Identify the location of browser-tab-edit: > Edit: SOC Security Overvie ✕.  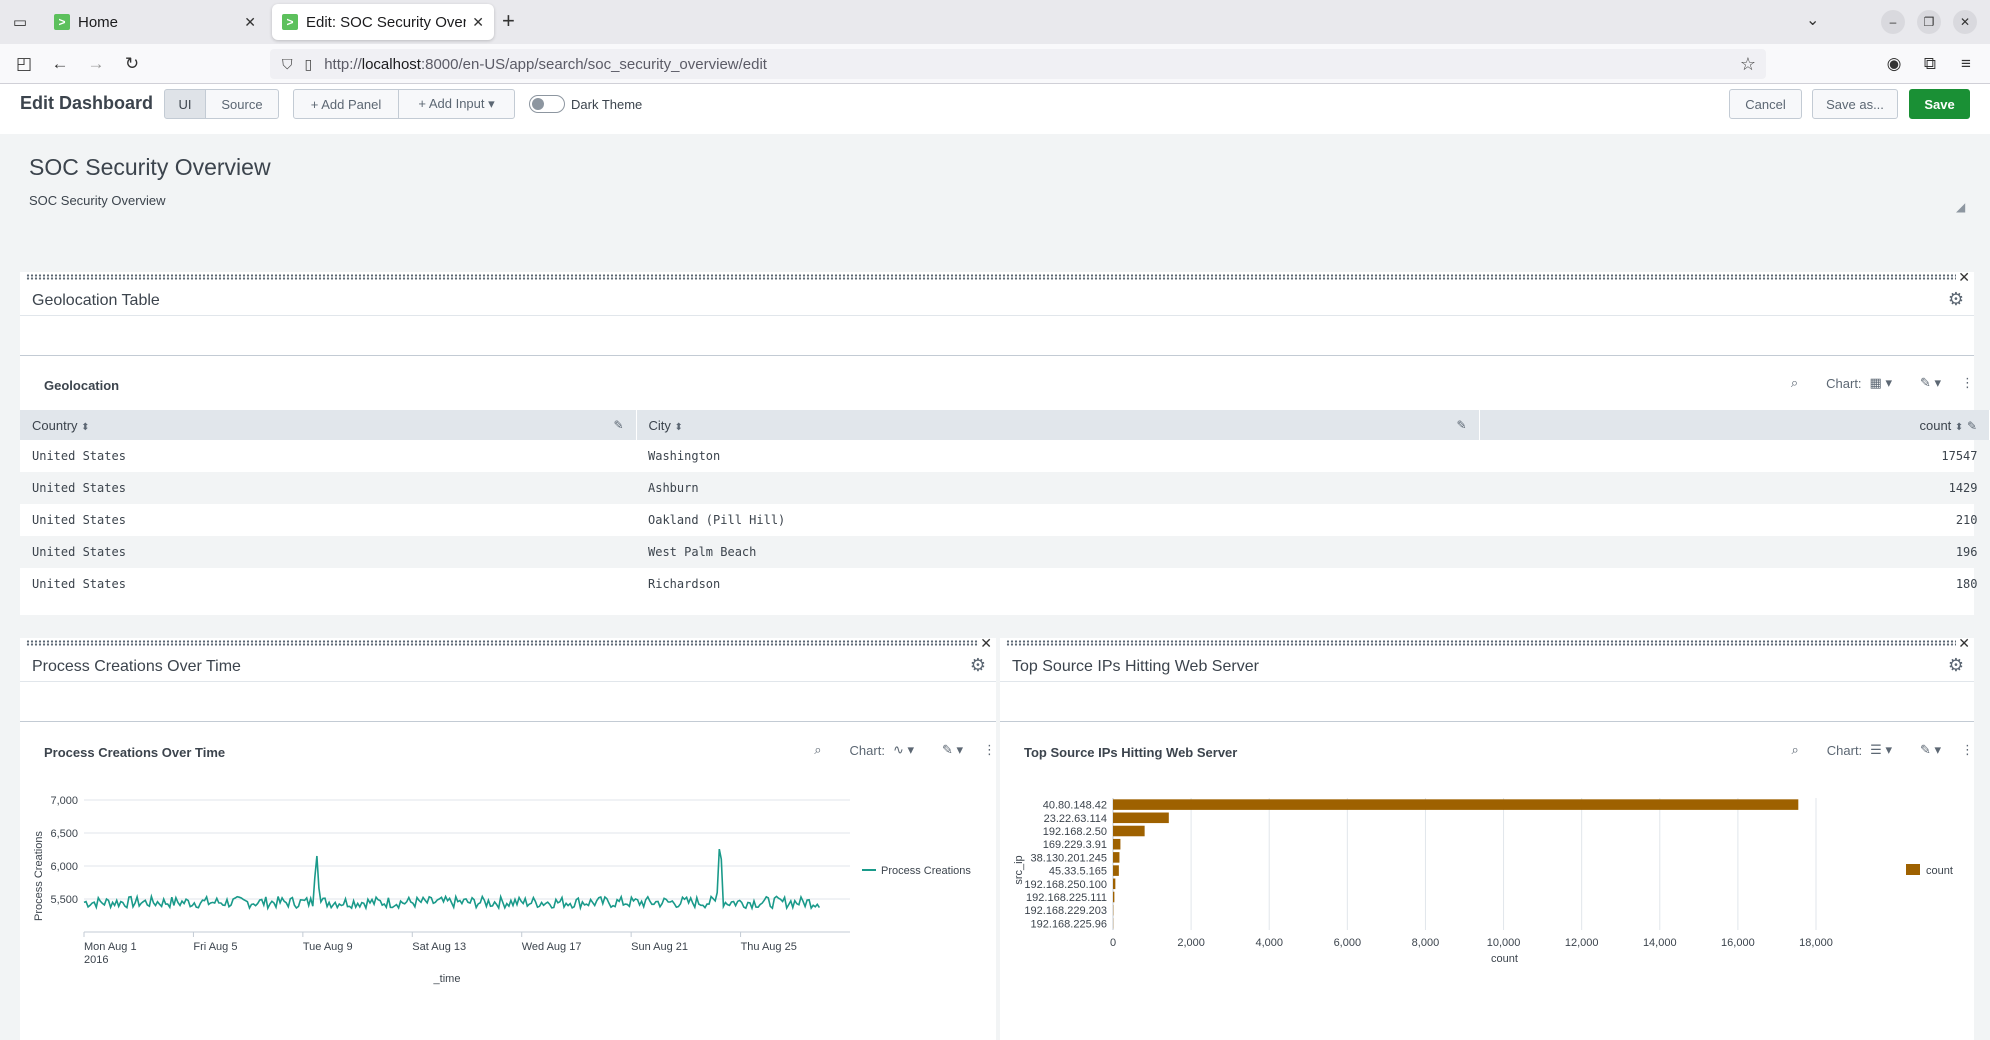
(383, 22).